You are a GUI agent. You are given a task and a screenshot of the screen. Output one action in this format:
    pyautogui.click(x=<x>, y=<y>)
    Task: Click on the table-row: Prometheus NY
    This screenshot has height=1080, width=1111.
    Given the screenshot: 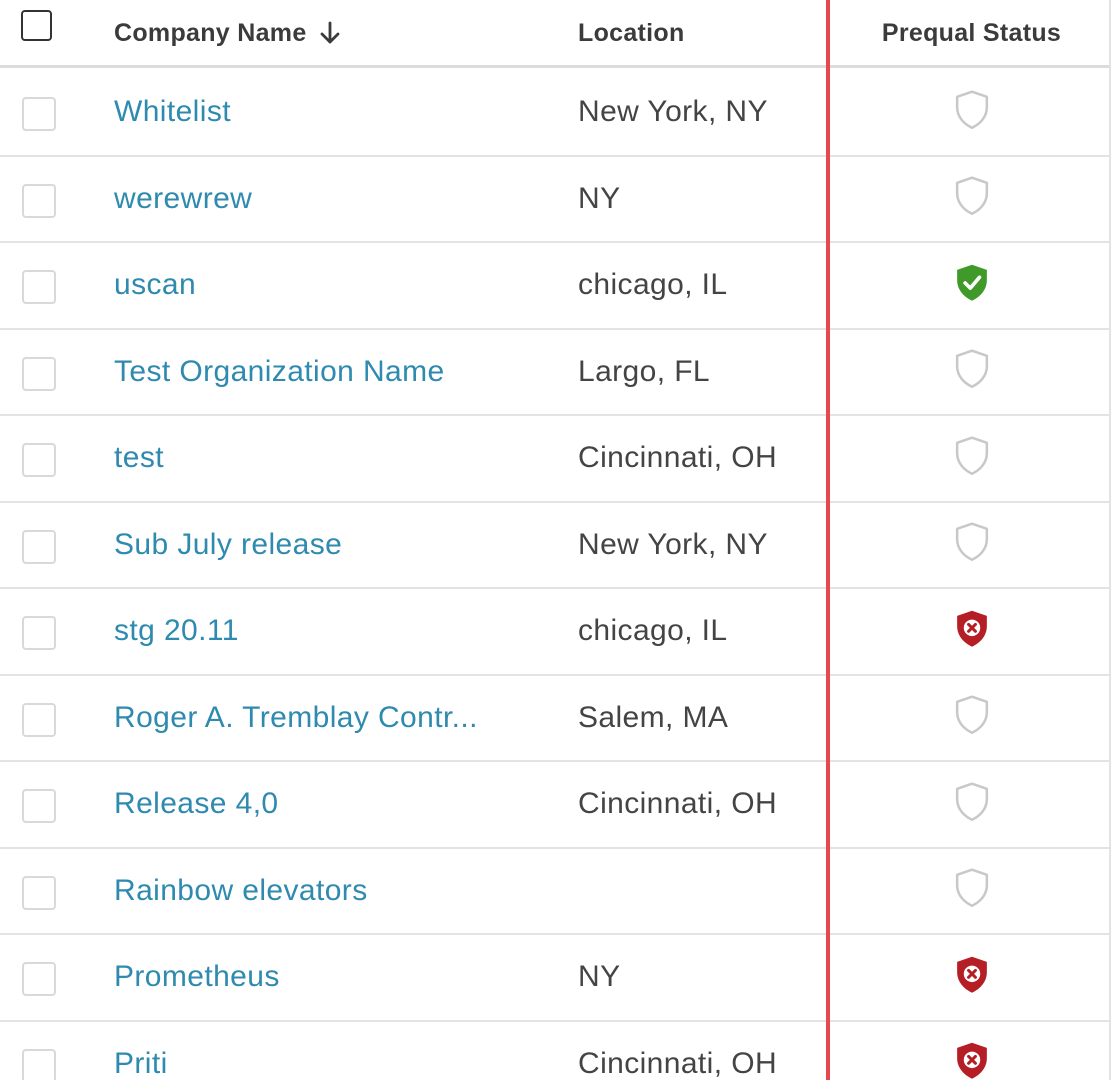 What is the action you would take?
    pyautogui.click(x=555, y=978)
    